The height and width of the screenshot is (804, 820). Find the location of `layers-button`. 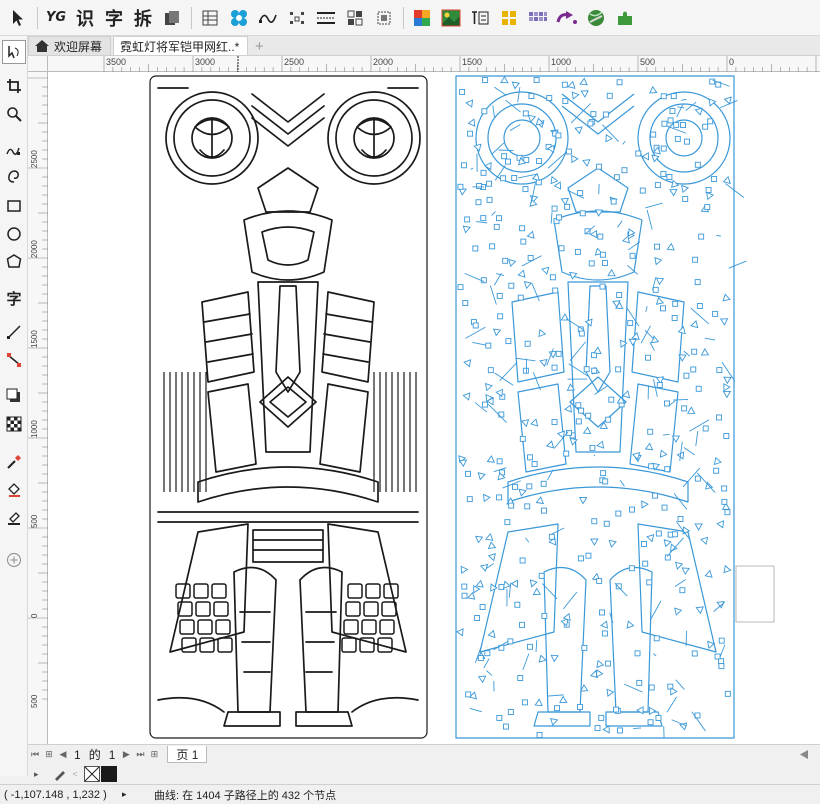

layers-button is located at coordinates (172, 18).